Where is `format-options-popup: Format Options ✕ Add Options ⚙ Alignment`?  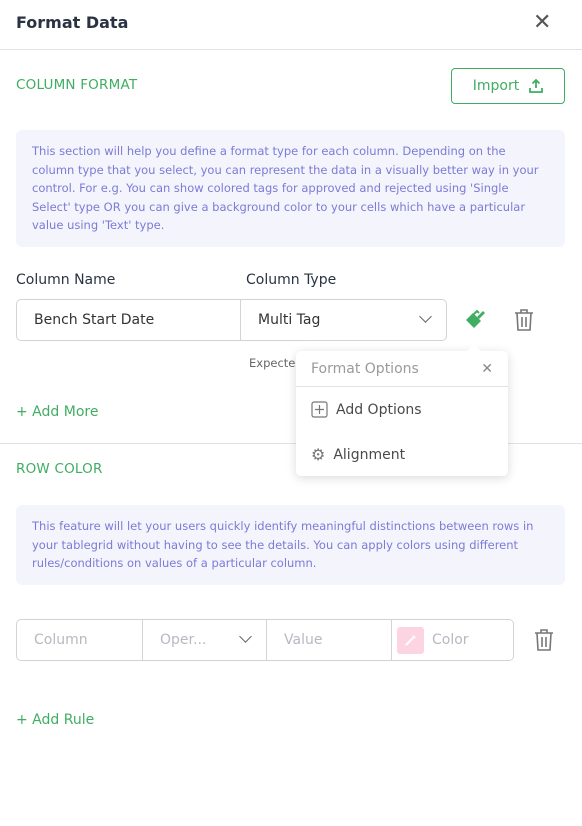
format-options-popup: Format Options ✕ Add Options ⚙ Alignment is located at coordinates (402, 410).